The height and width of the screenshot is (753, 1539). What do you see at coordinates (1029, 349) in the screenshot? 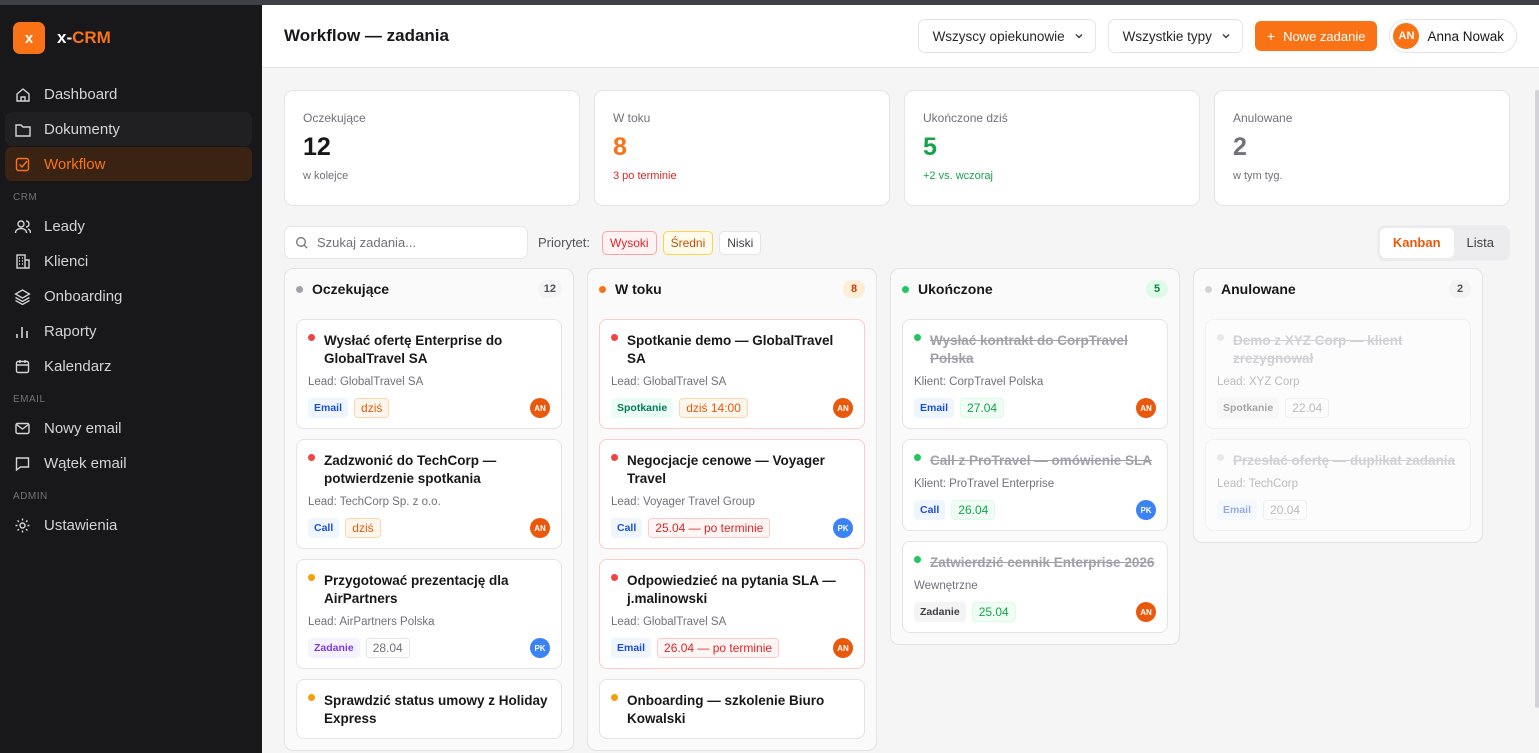
I see `task-title: Wysłać kontrakt do CorpTravel Polska` at bounding box center [1029, 349].